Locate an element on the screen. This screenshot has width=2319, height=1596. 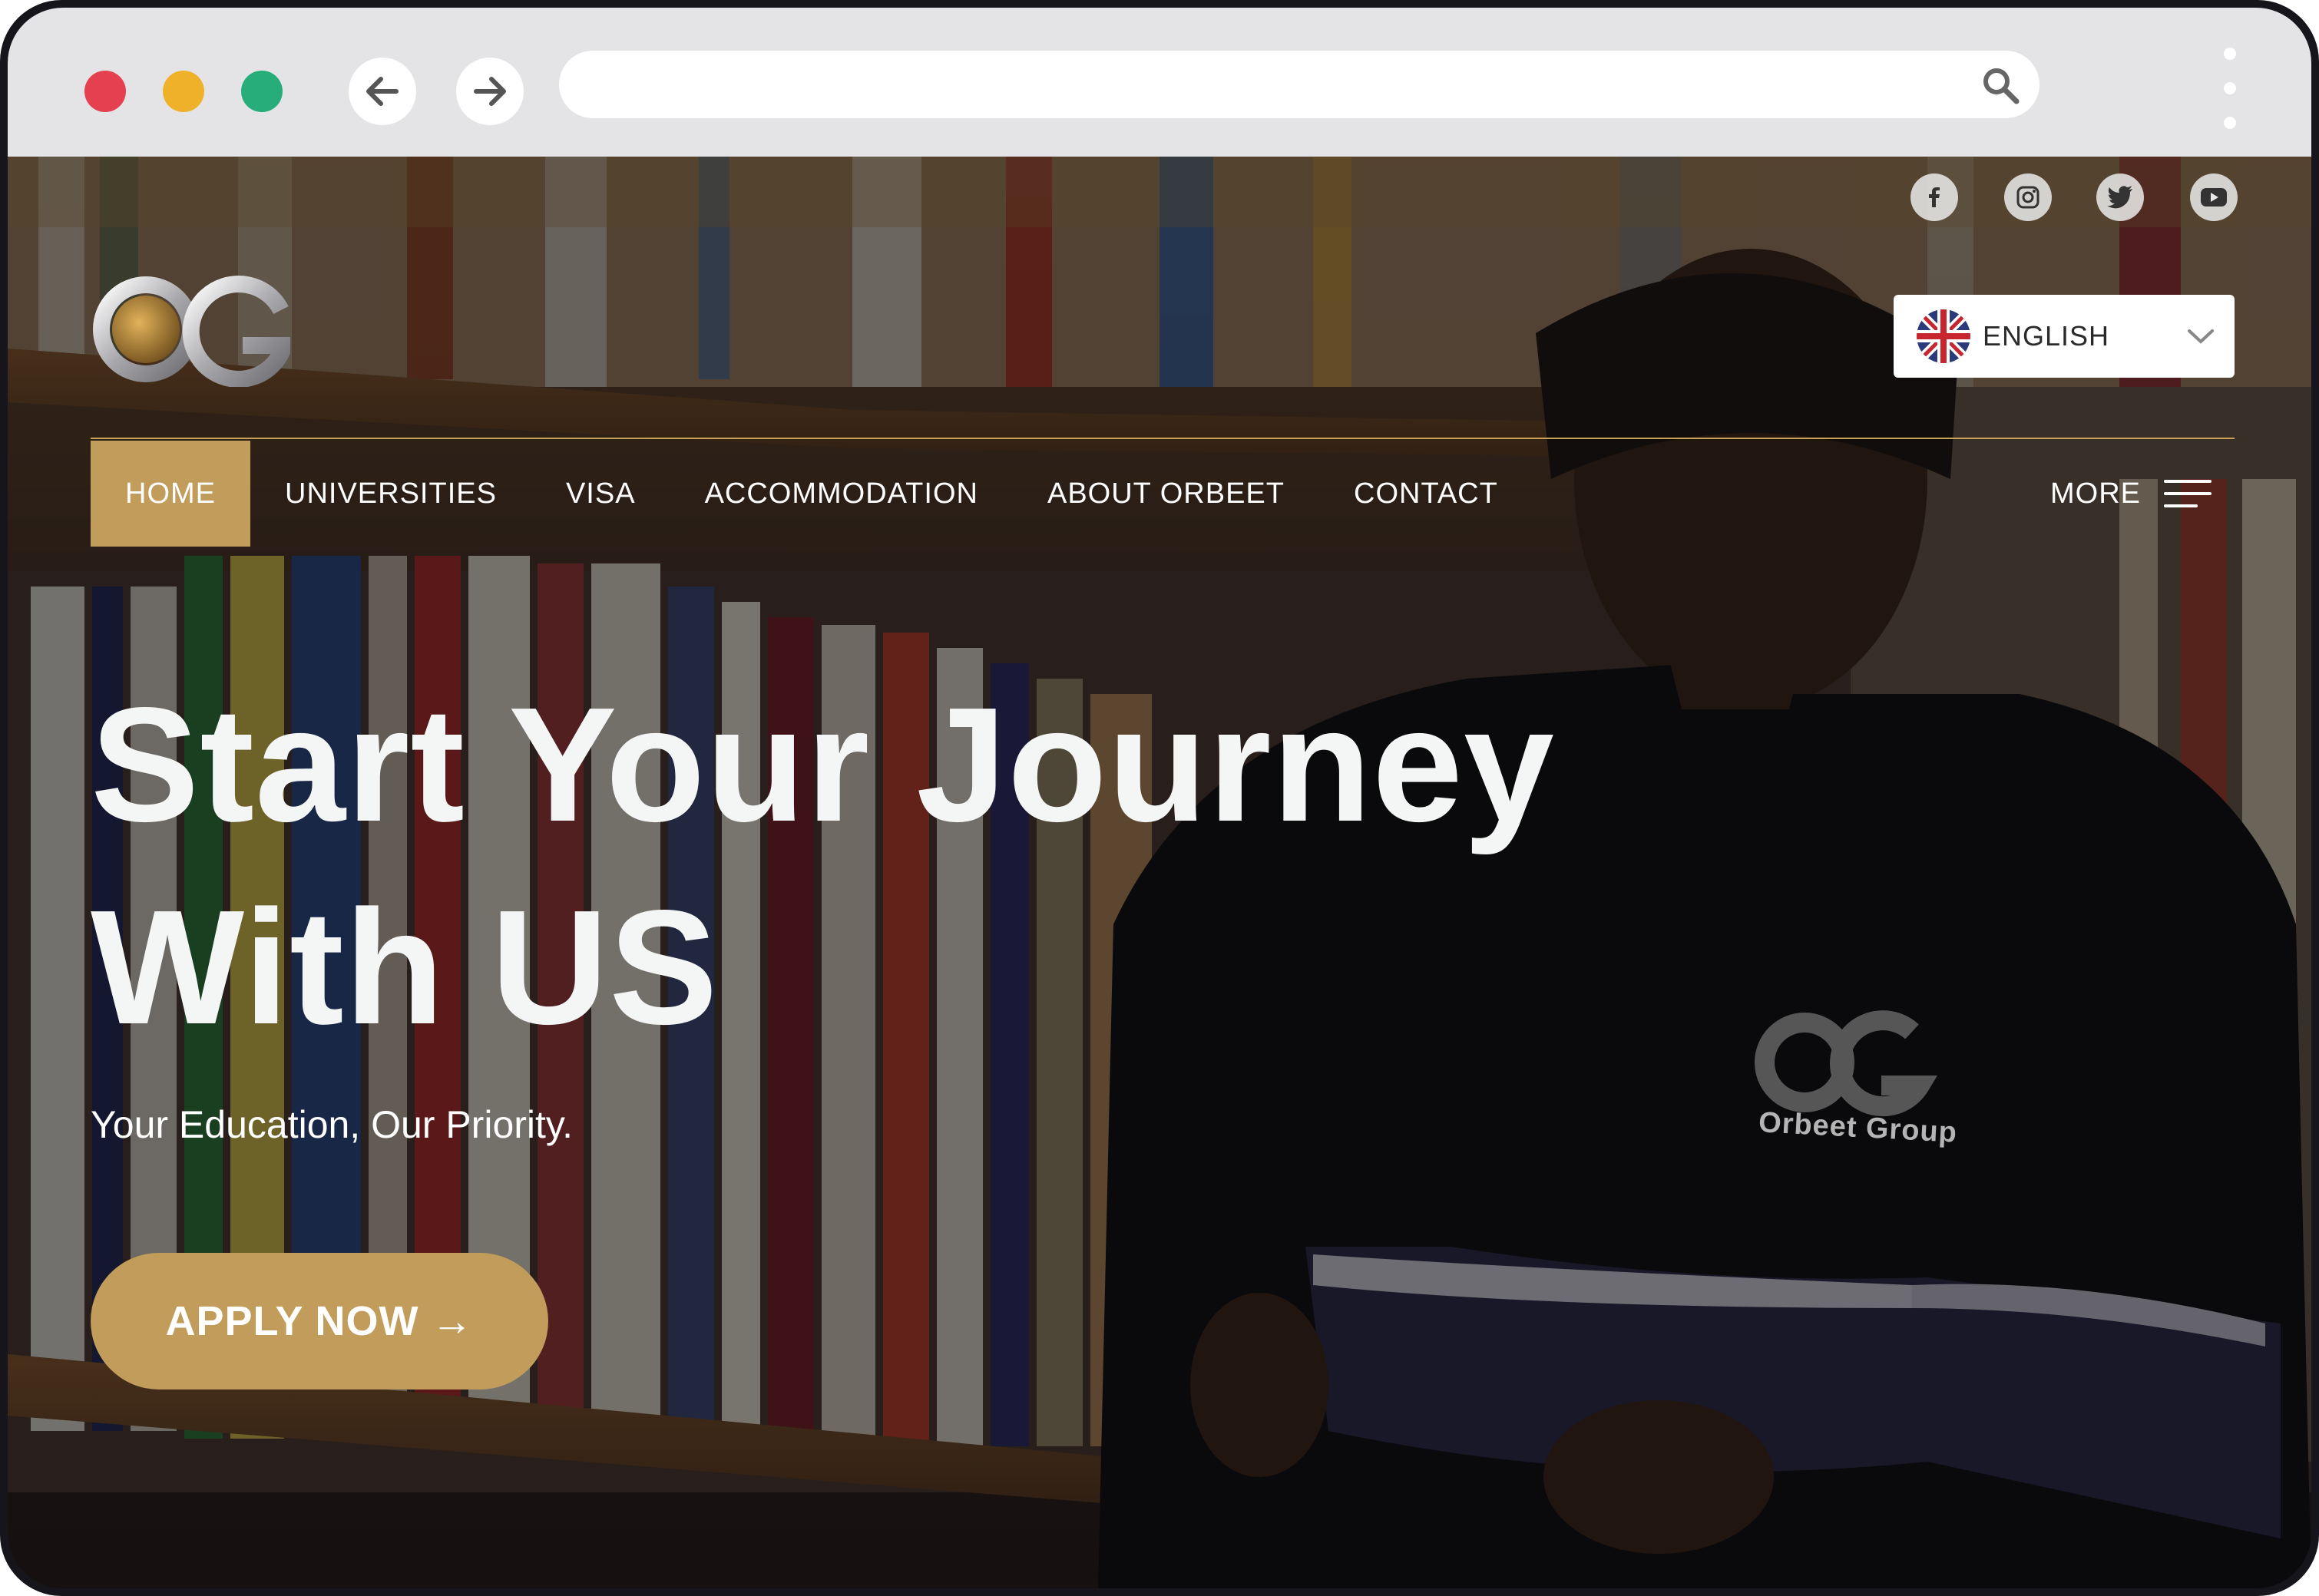
nav-accommodation: ACCOMMODATION is located at coordinates (841, 494).